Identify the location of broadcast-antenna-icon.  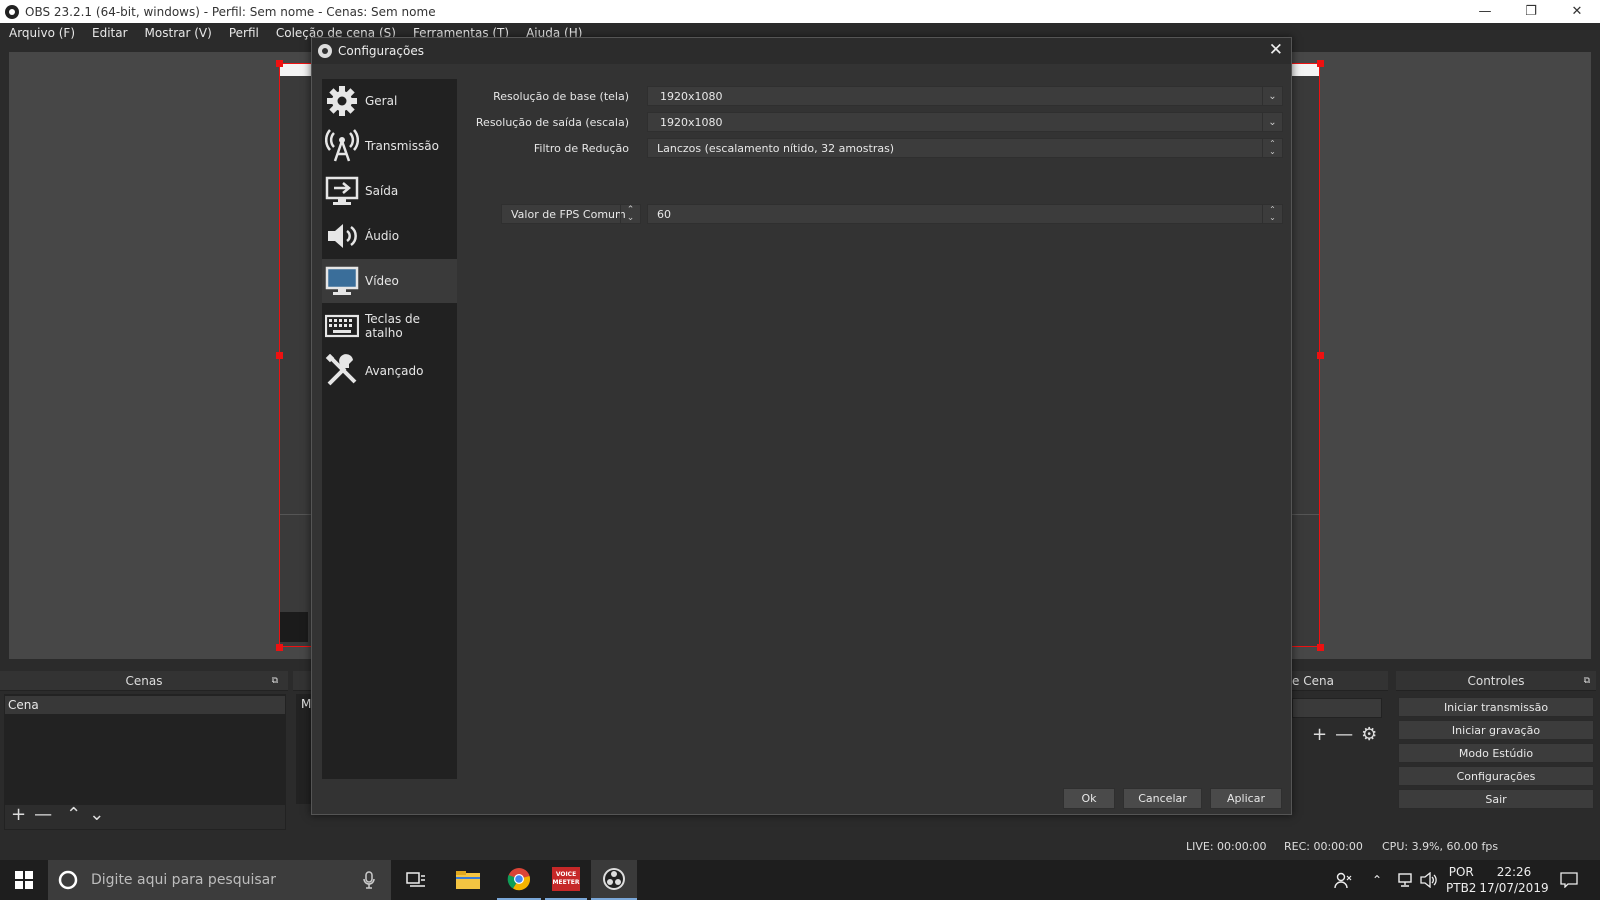
(342, 145).